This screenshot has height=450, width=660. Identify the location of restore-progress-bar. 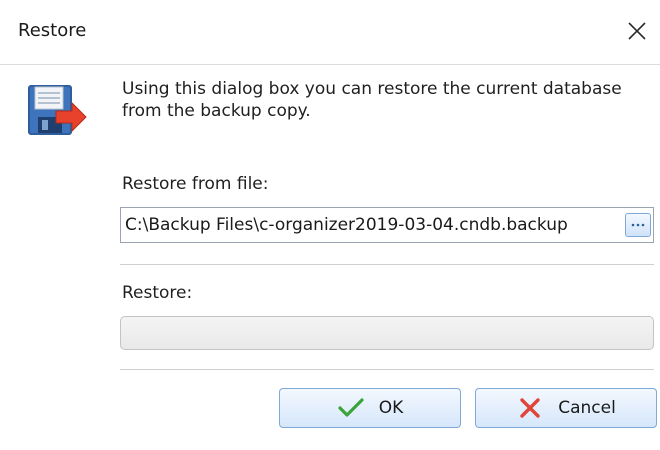
(387, 333).